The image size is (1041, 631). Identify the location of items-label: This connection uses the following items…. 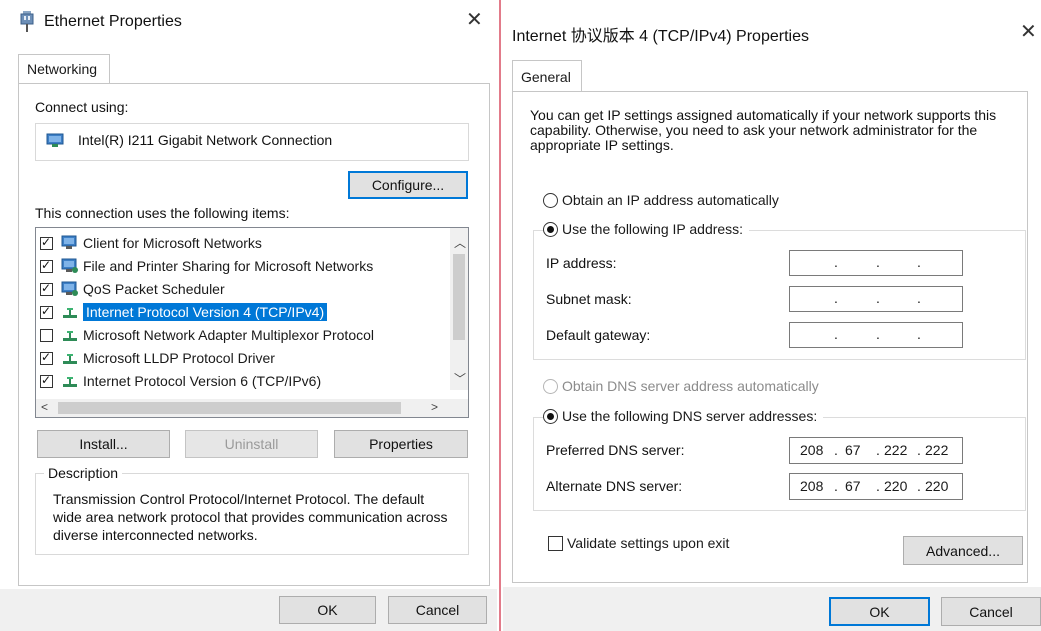
(162, 213).